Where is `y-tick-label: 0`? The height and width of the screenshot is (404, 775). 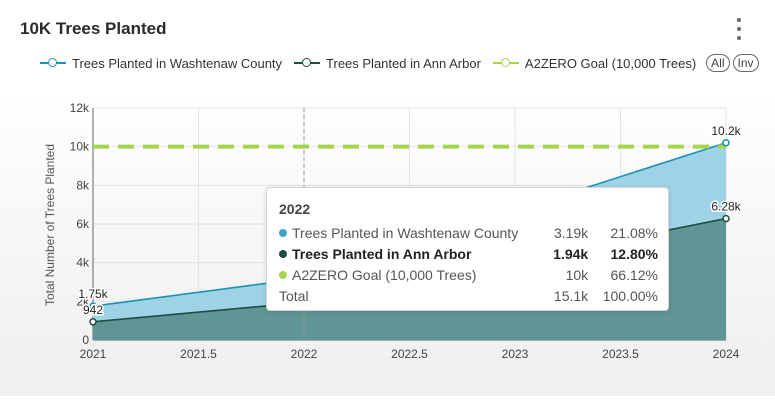
y-tick-label: 0 is located at coordinates (85, 340).